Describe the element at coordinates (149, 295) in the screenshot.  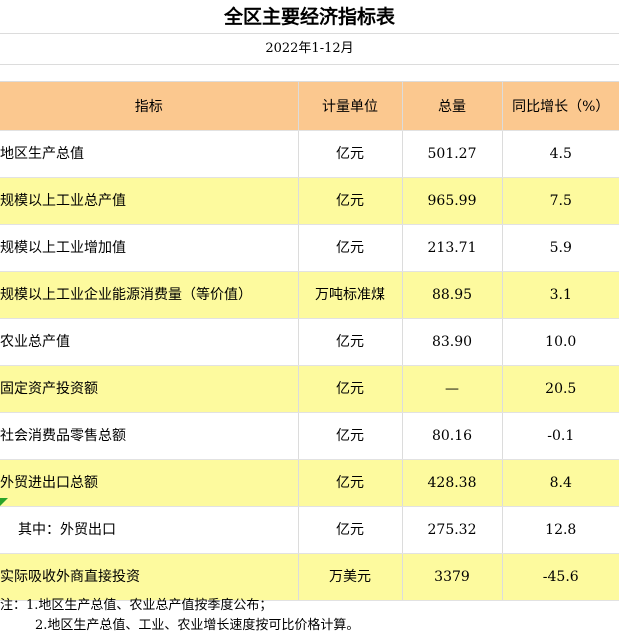
I see `indicator-name: 规模以上工业企业能源消费量（等价值）` at that location.